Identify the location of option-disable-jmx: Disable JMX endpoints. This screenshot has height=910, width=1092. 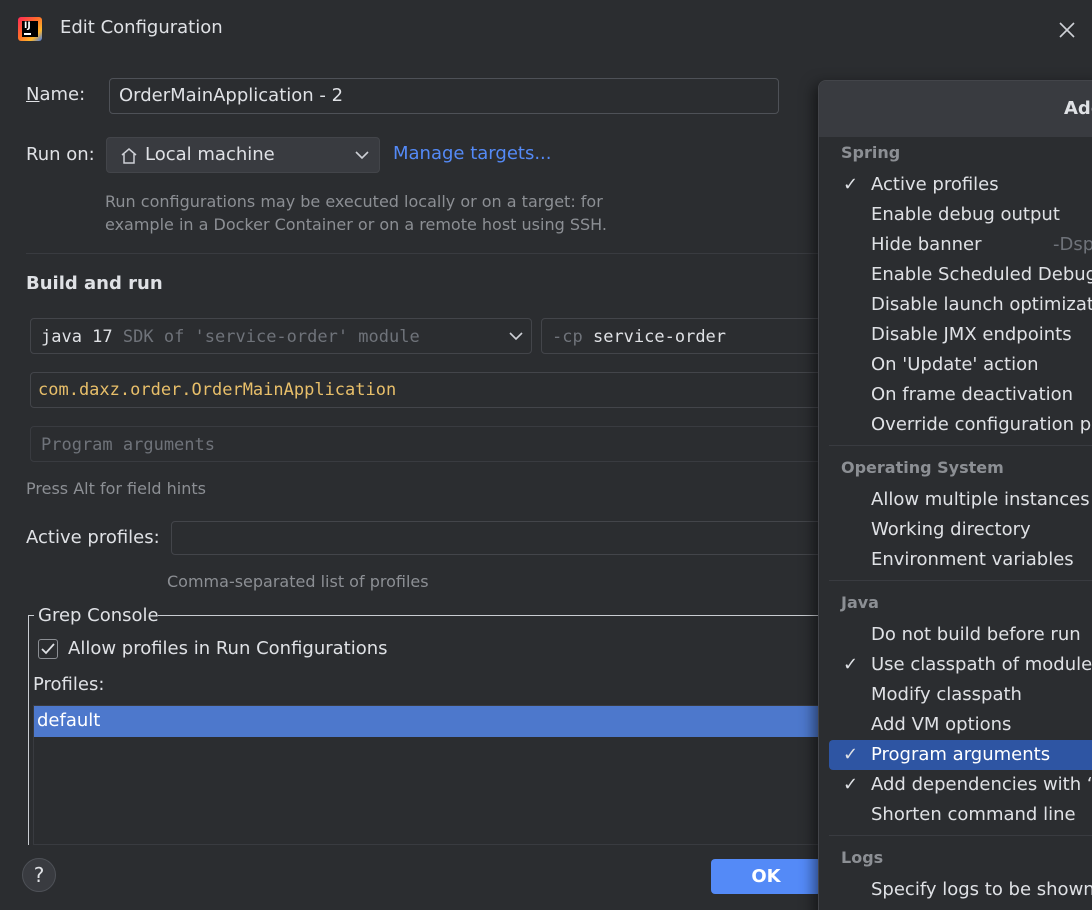
(960, 335).